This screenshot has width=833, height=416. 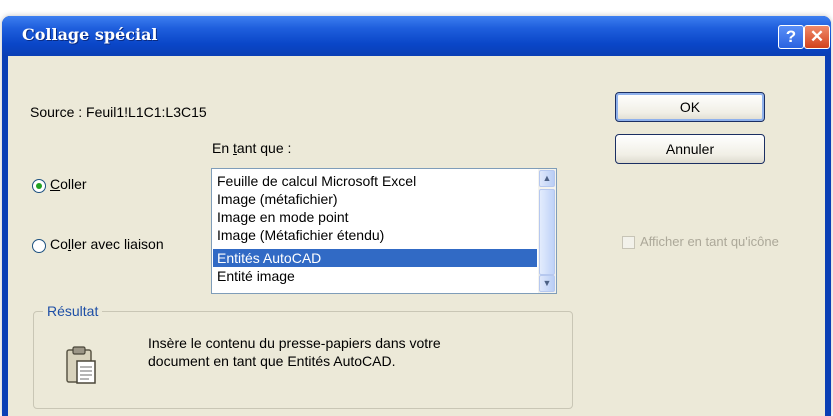 I want to click on paste-radio-label: Coller, so click(x=68, y=184).